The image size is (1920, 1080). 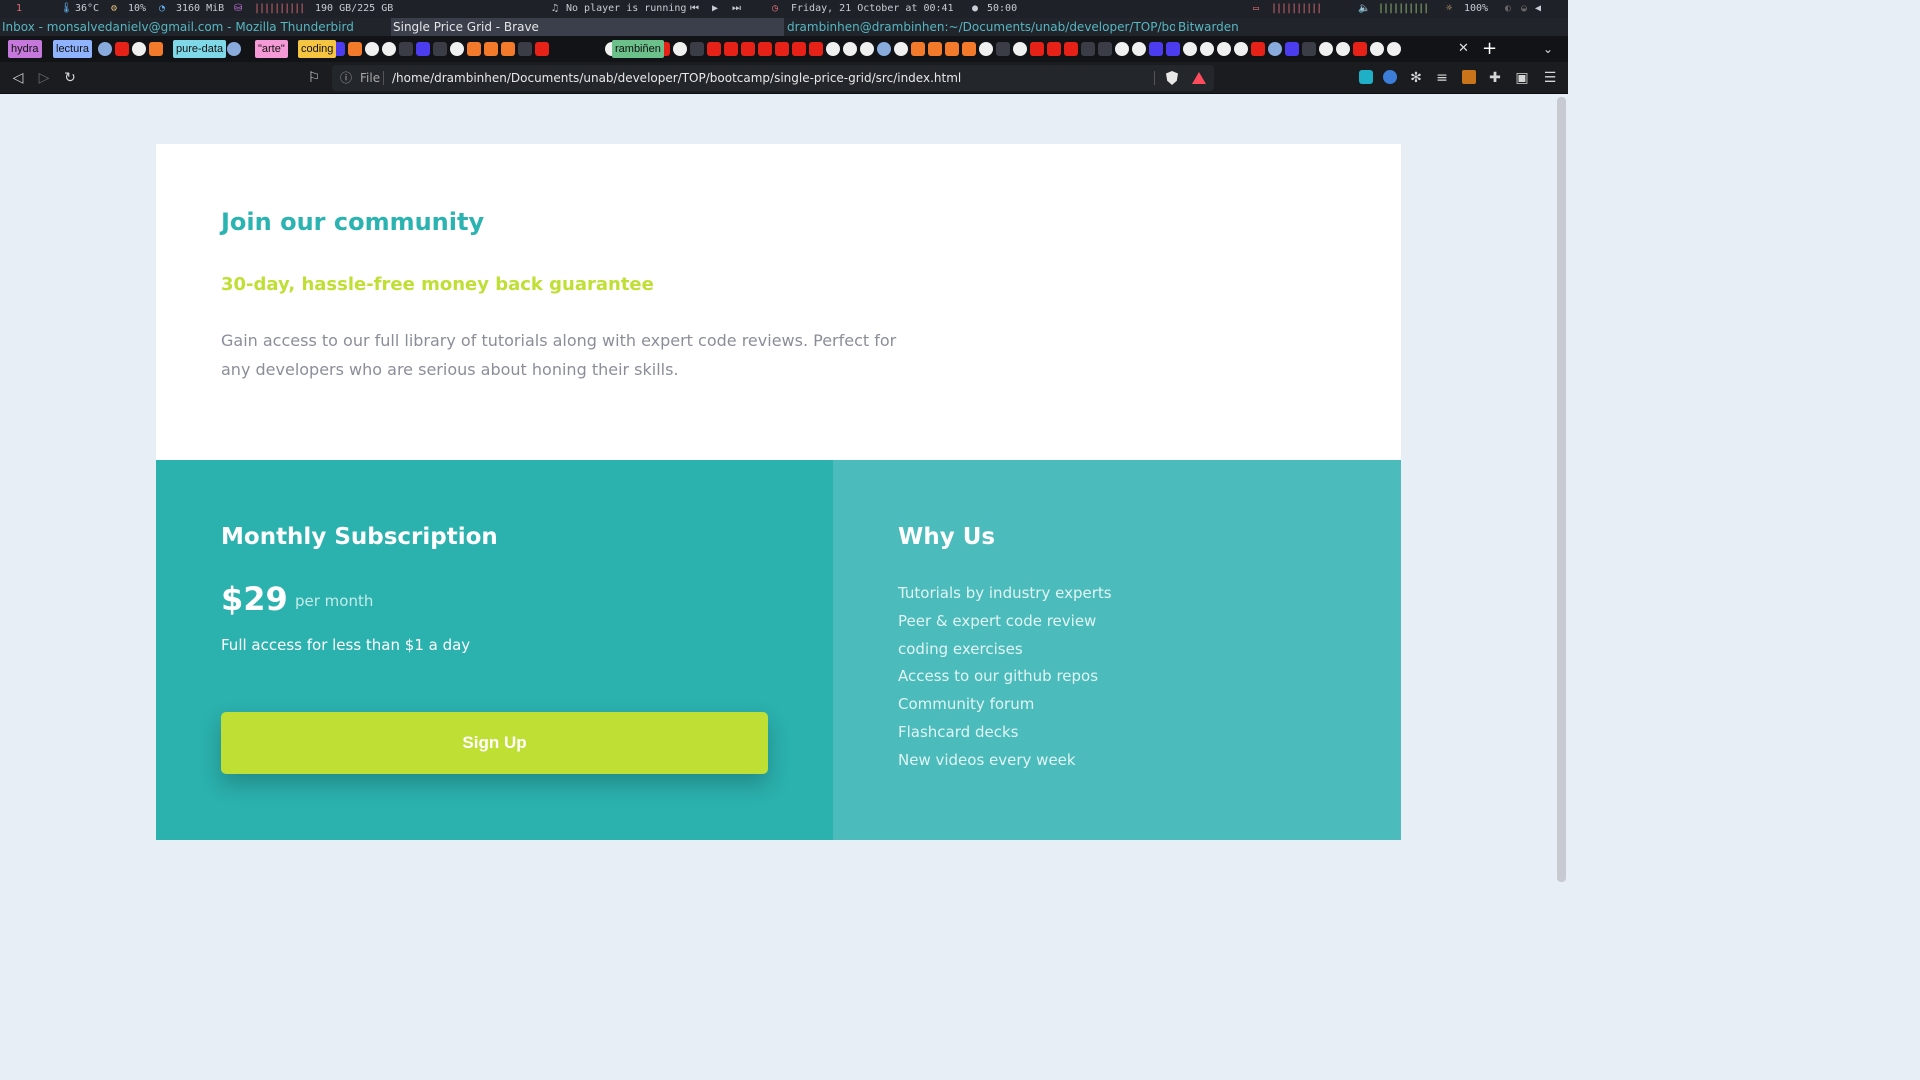 I want to click on search-icon, so click(x=884, y=49).